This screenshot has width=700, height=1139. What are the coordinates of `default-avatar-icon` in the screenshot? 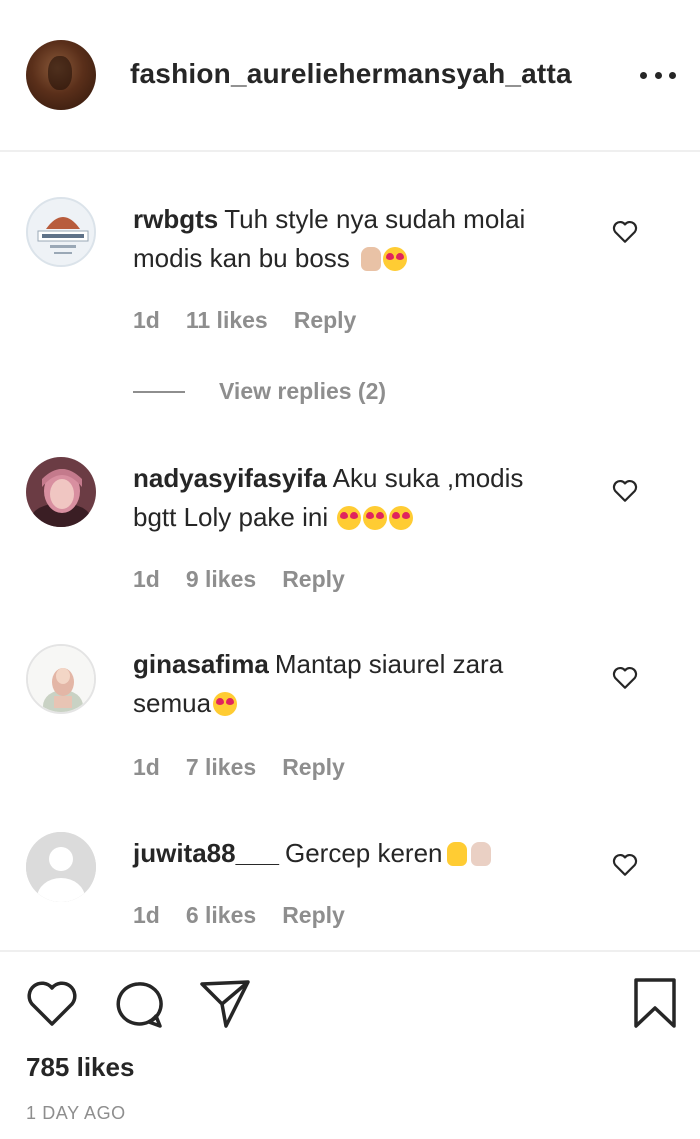 It's located at (61, 867).